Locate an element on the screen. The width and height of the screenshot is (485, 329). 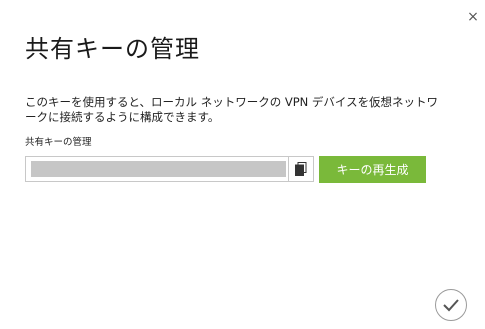
confirm-button is located at coordinates (451, 305).